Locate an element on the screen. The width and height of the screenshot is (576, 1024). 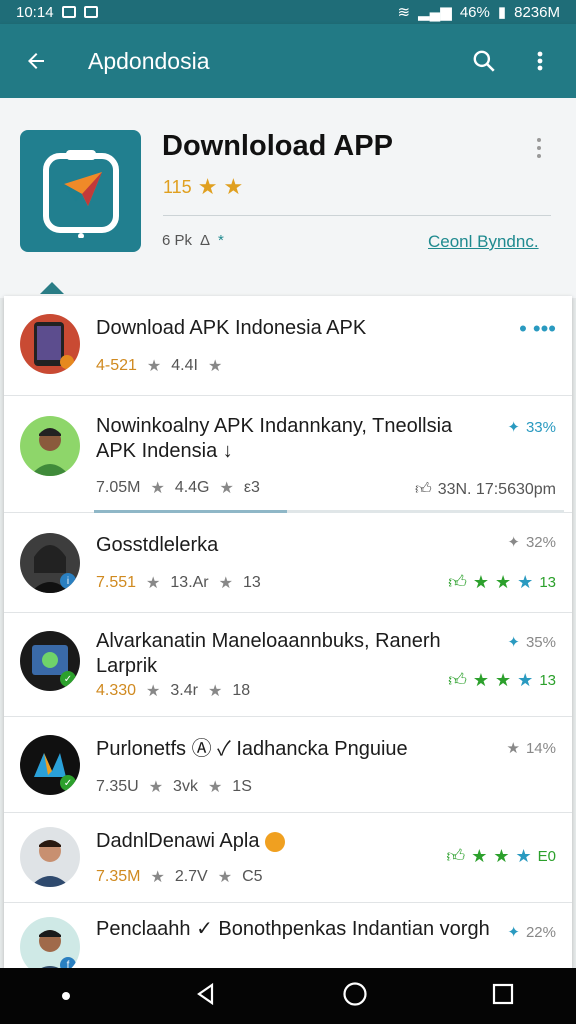
title-text: DadnlDenawi Apla is located at coordinates (178, 841).